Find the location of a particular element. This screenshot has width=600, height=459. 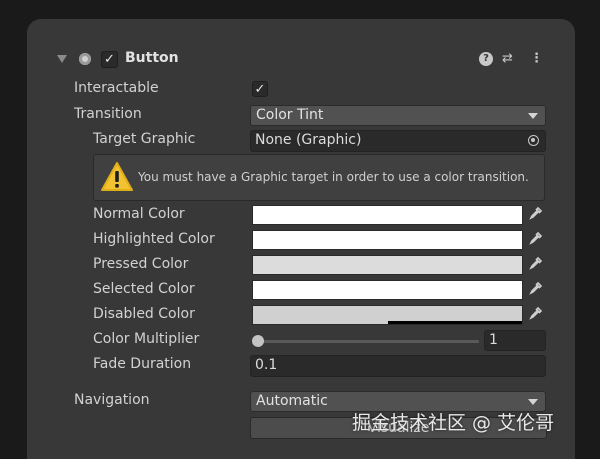

color-multiplier-slider-track is located at coordinates (369, 341).